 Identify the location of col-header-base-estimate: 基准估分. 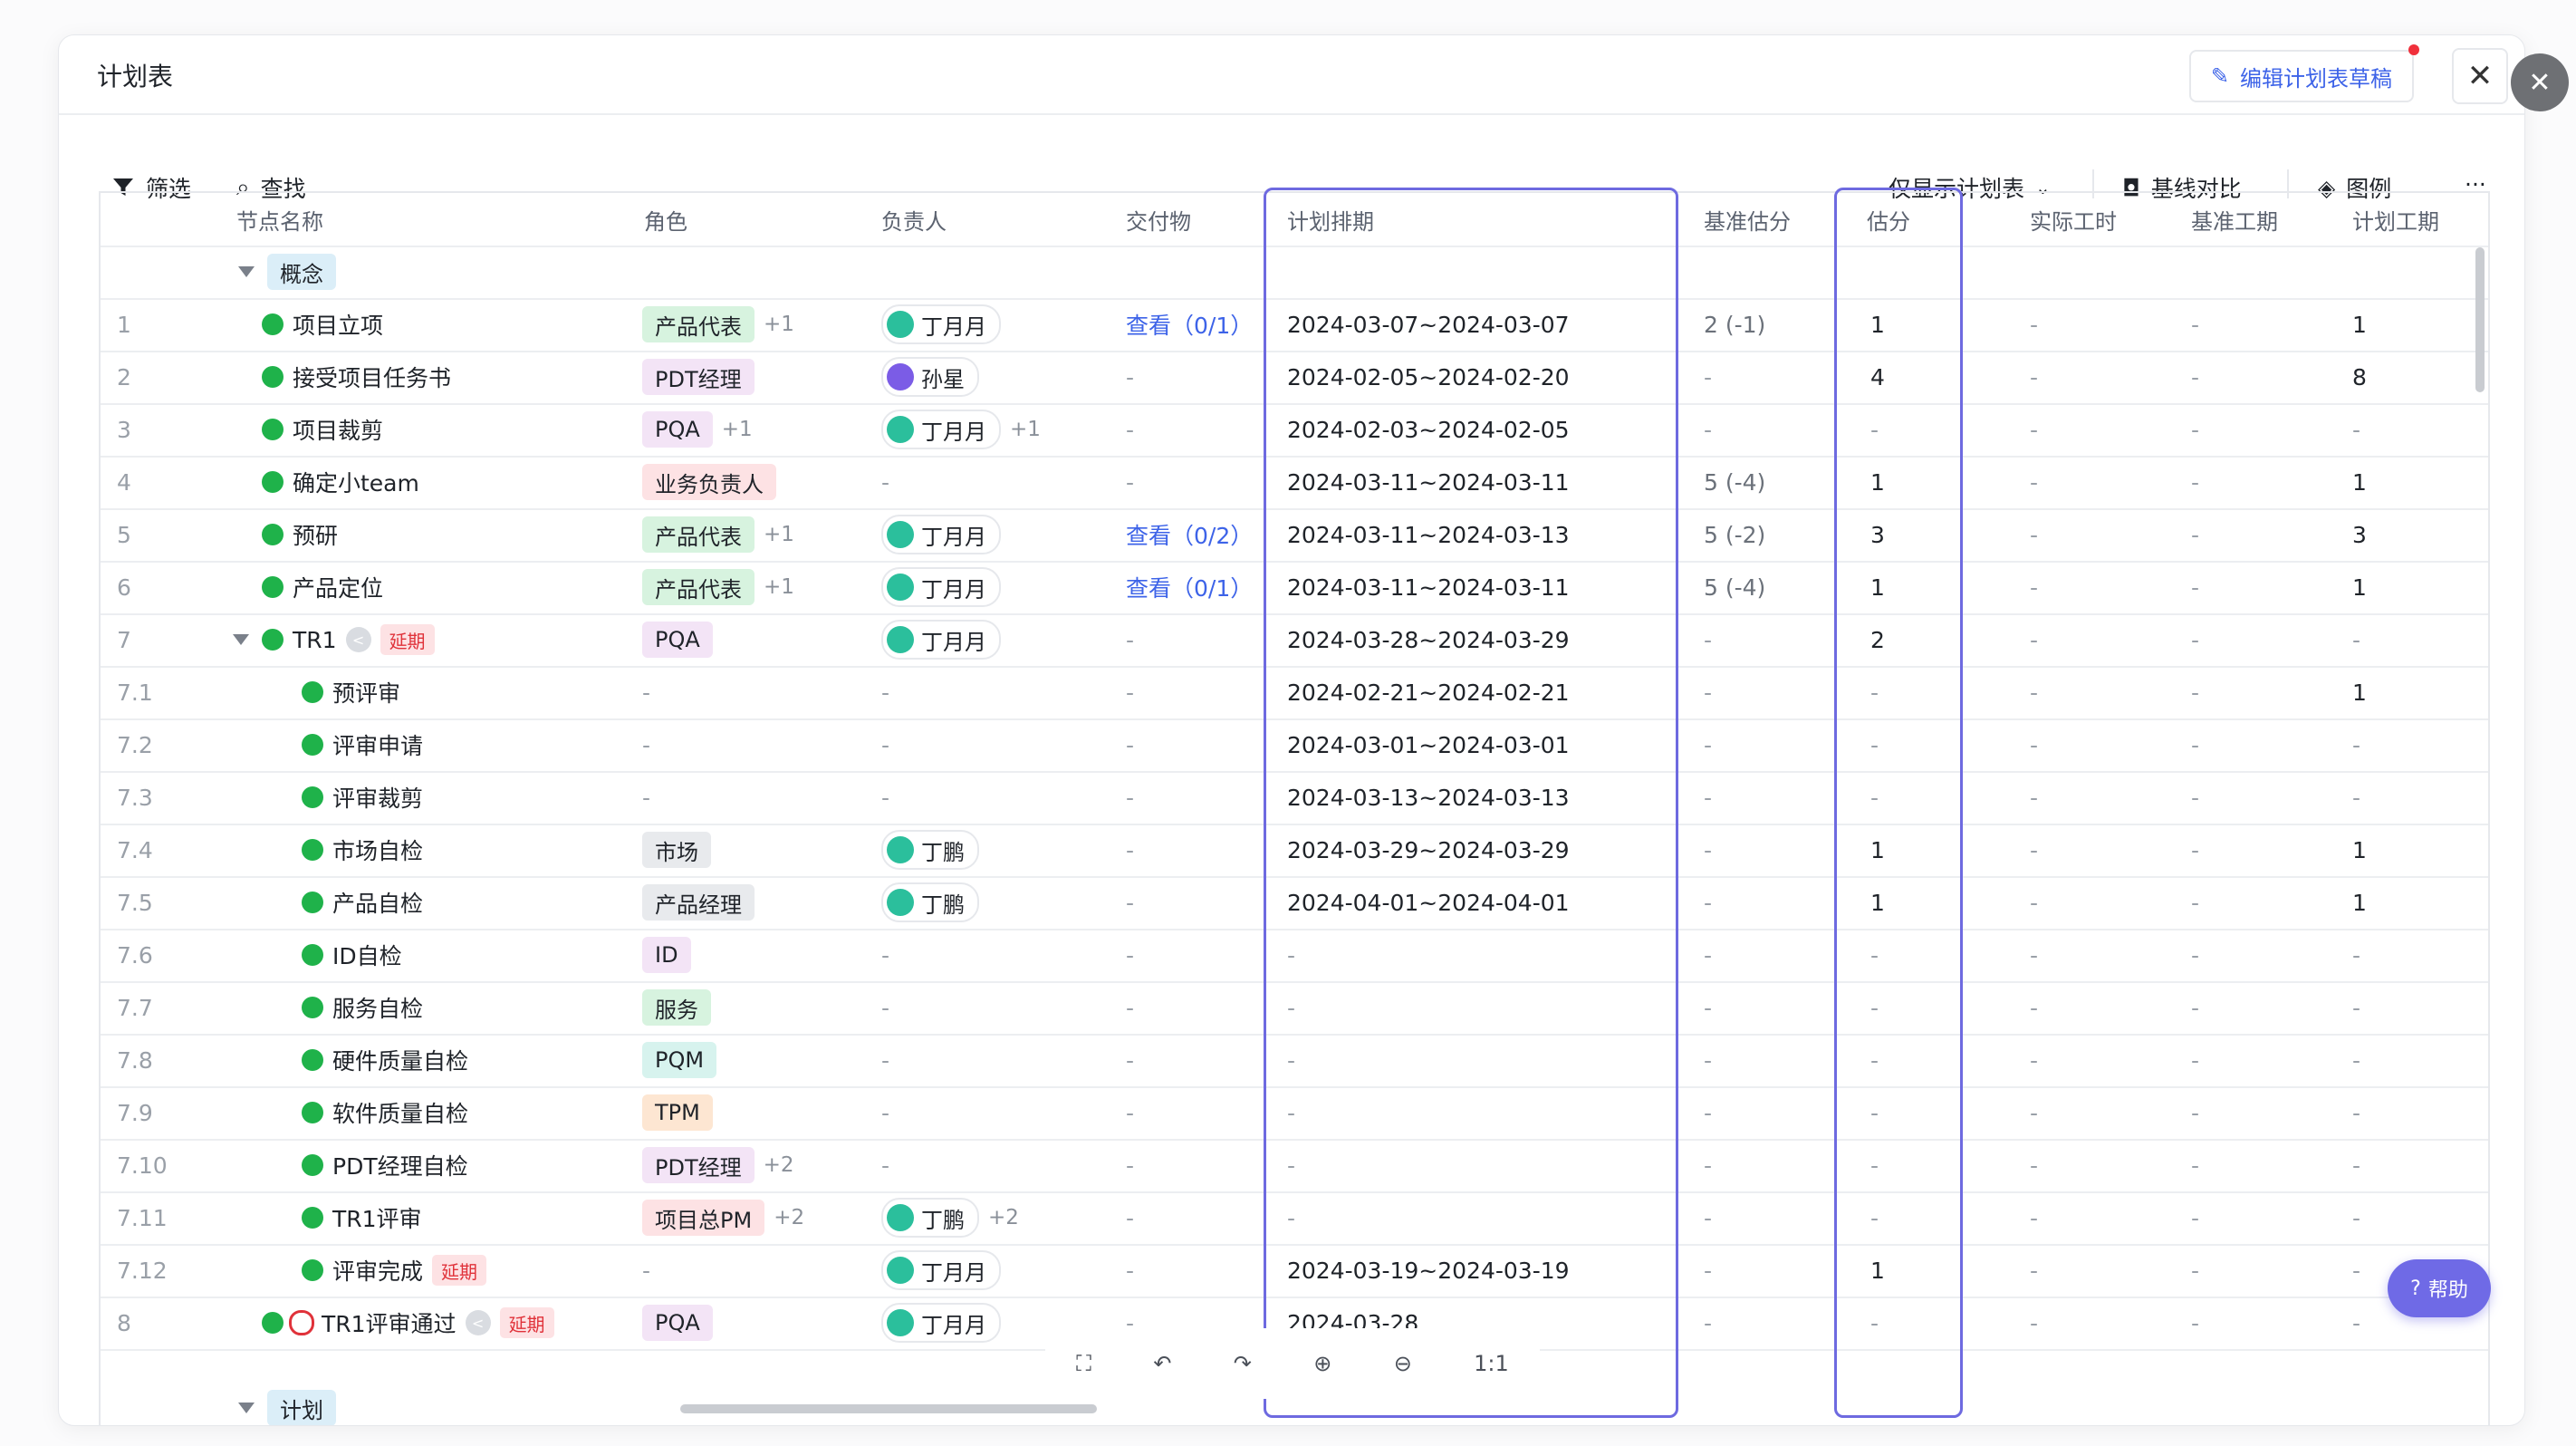
(1747, 219).